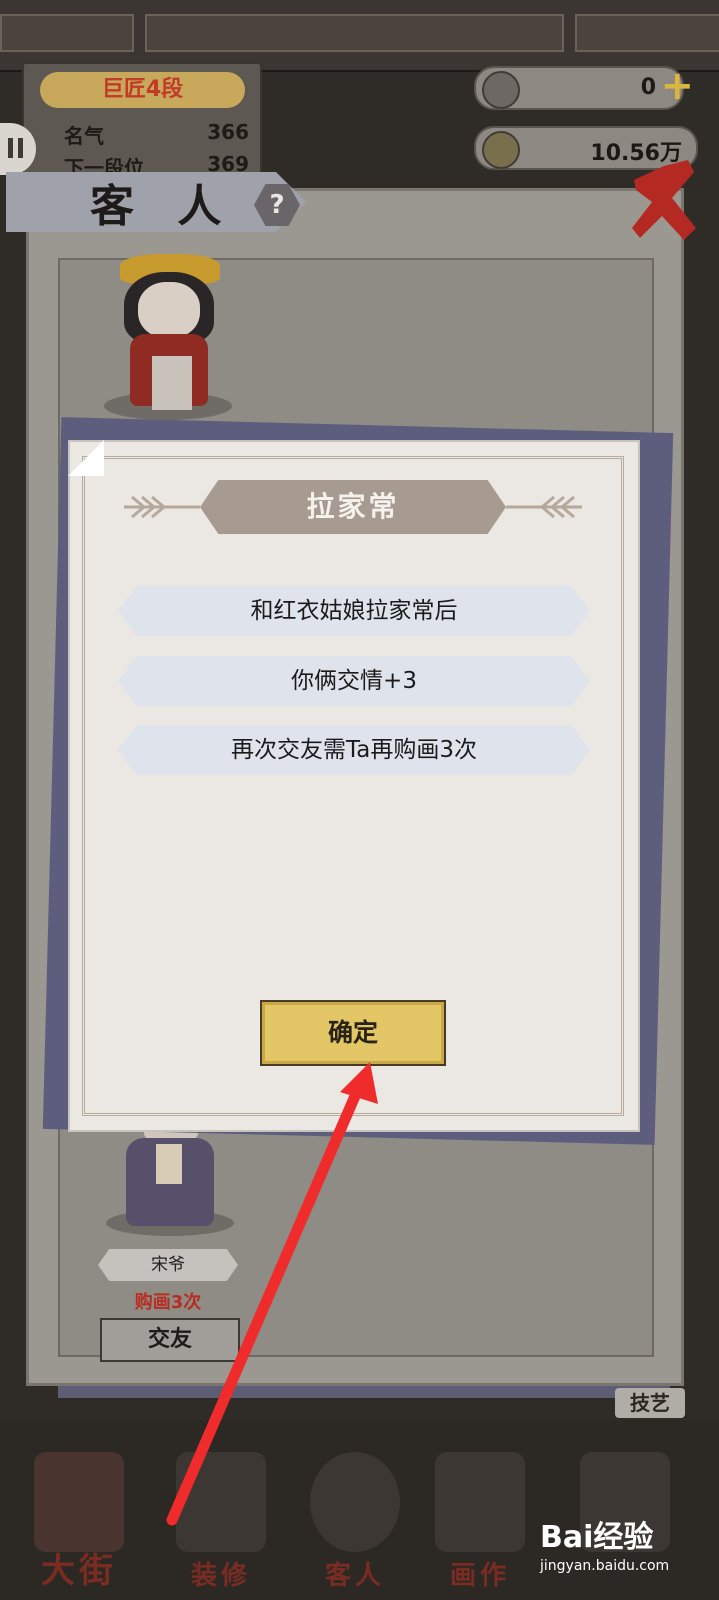 Image resolution: width=719 pixels, height=1600 pixels. Describe the element at coordinates (163, 206) in the screenshot. I see `panel-title: 客 人` at that location.